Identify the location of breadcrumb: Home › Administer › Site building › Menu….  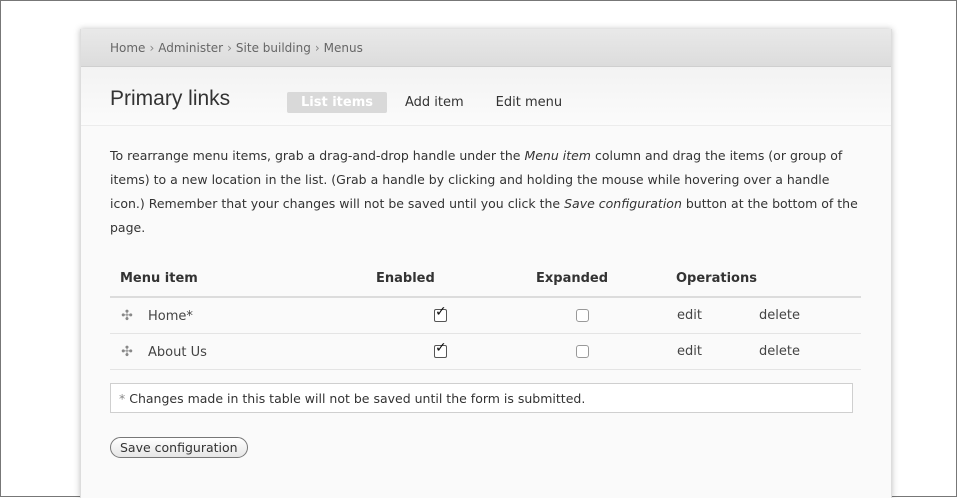
(486, 48).